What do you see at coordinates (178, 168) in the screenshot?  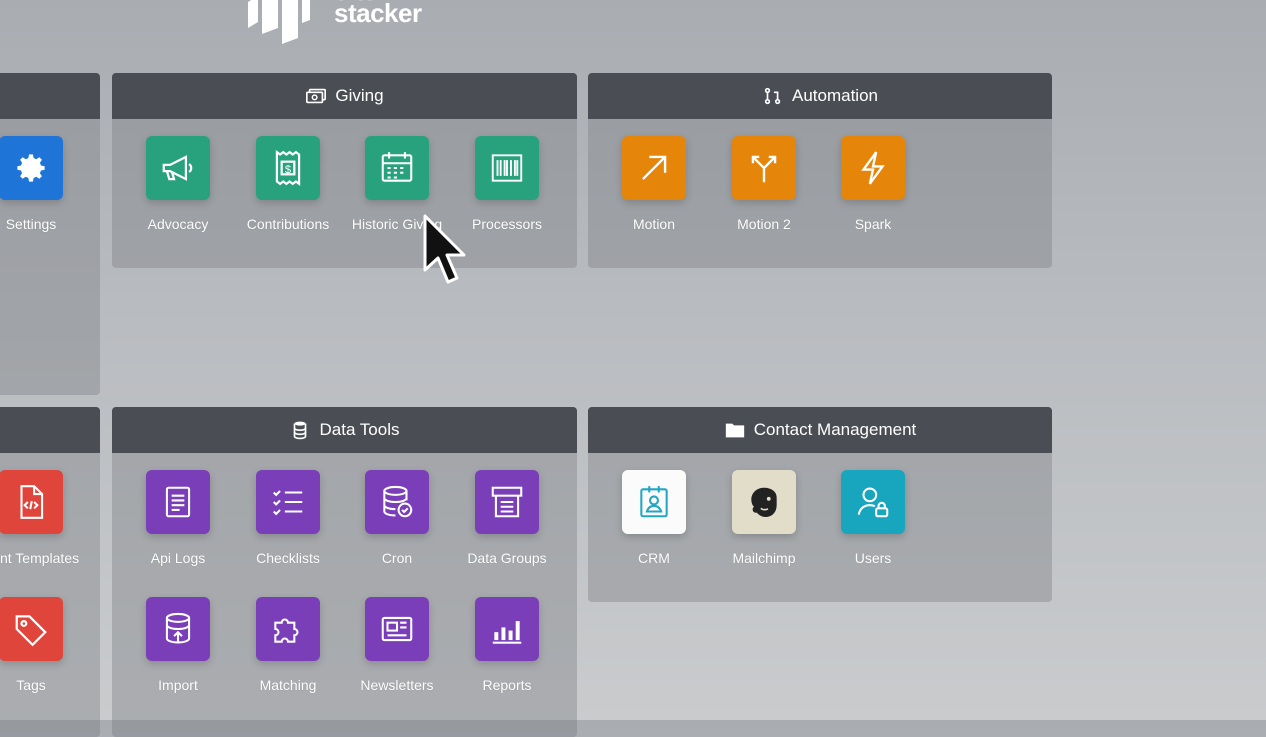 I see `megaphone-icon` at bounding box center [178, 168].